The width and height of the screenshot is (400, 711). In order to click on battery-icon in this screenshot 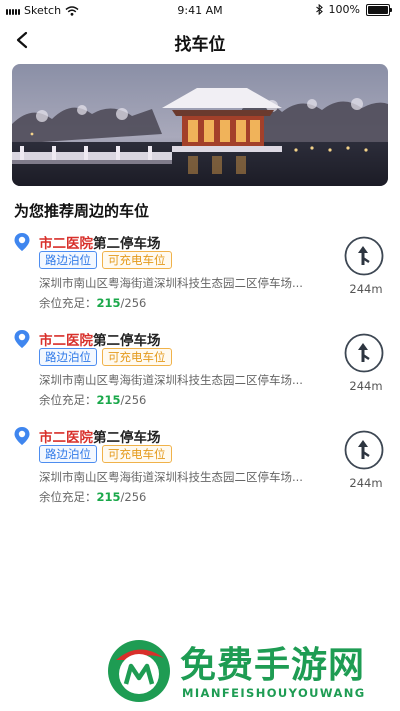, I will do `click(379, 9)`.